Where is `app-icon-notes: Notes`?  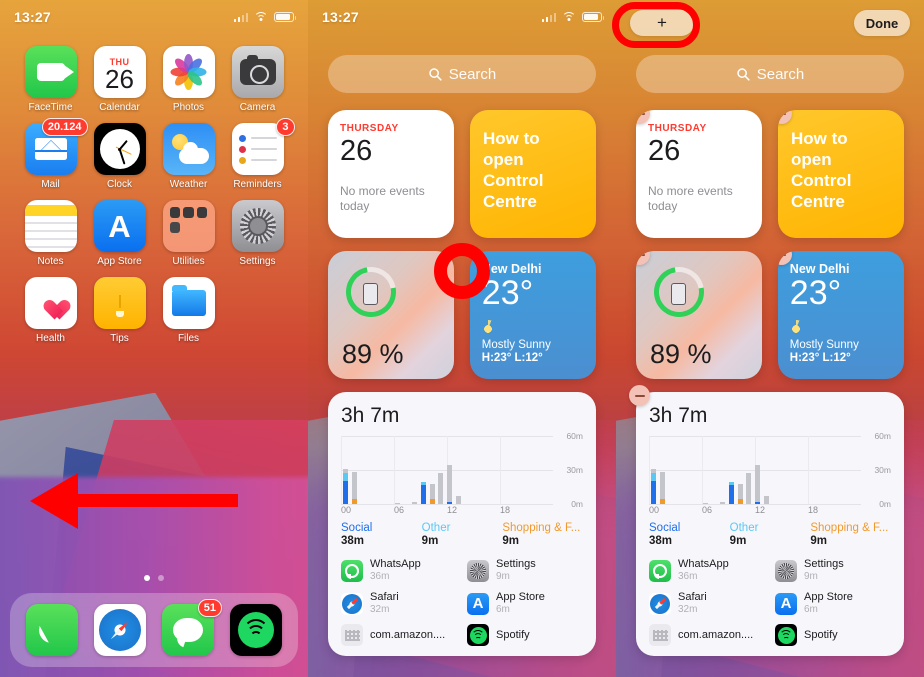 app-icon-notes: Notes is located at coordinates (51, 233).